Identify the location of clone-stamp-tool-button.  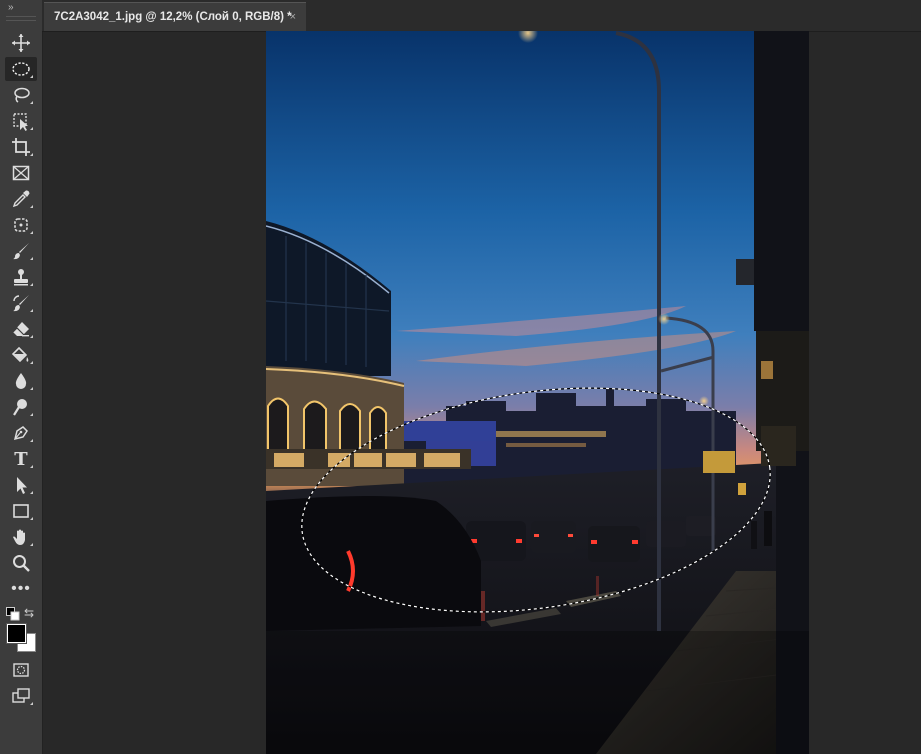
(21, 277).